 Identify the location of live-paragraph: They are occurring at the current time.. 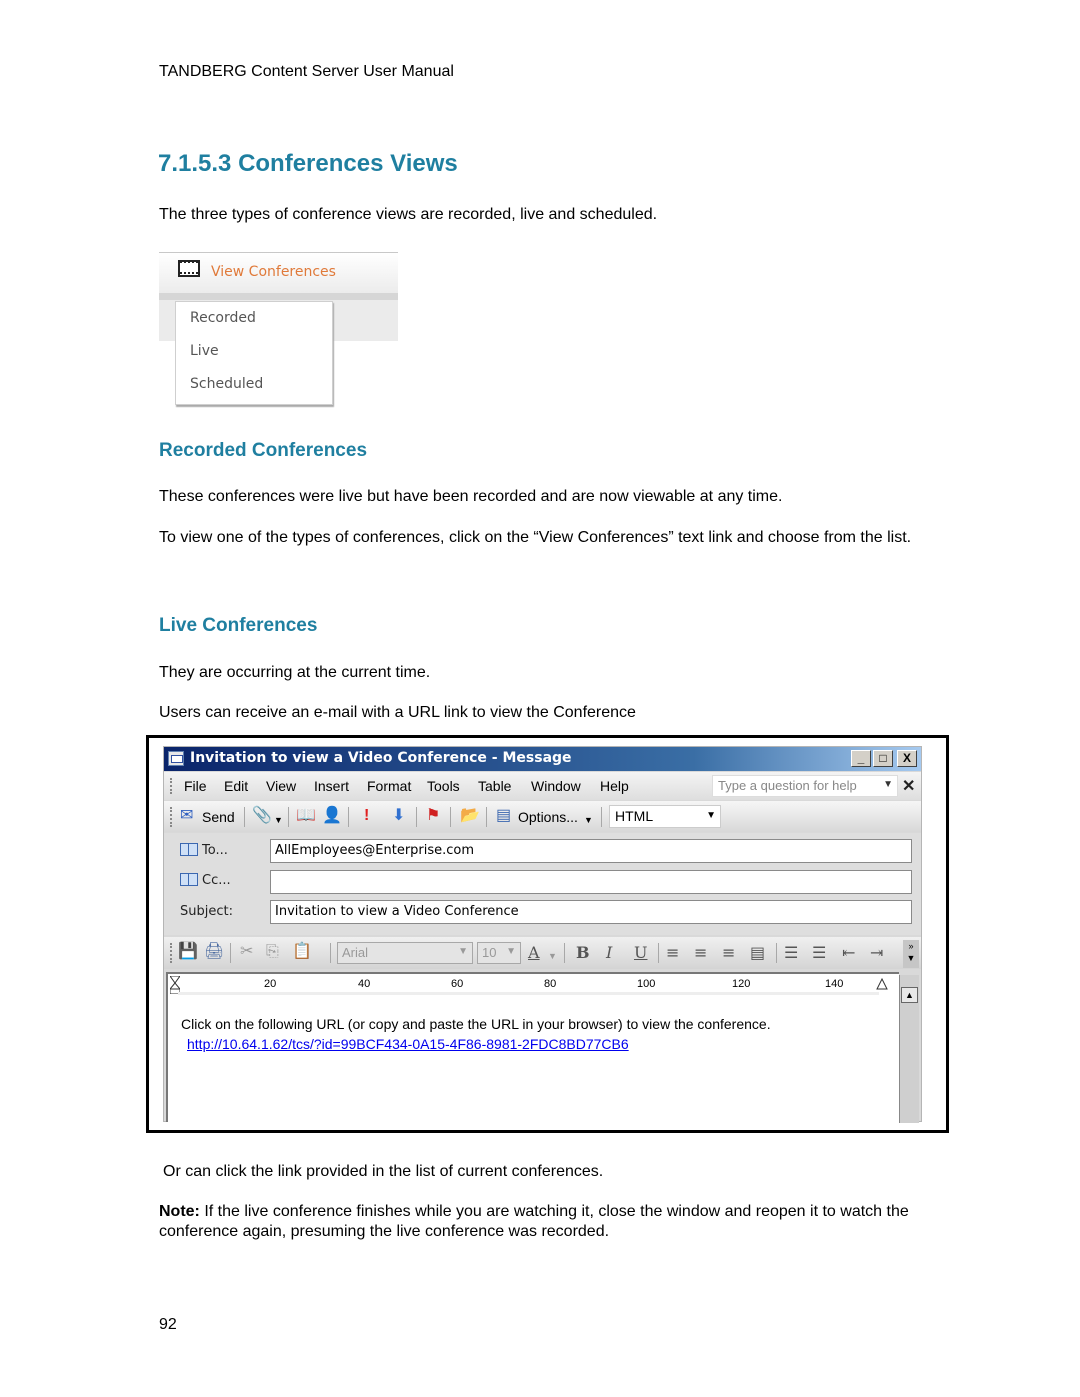
(295, 672).